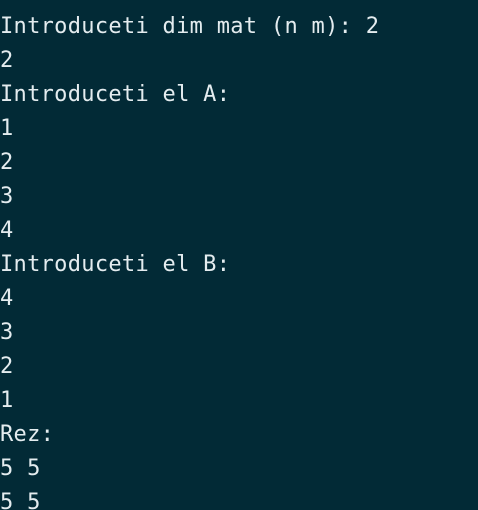 The image size is (478, 510). I want to click on prompt-matrix-b: Introduceti el B:, so click(115, 264).